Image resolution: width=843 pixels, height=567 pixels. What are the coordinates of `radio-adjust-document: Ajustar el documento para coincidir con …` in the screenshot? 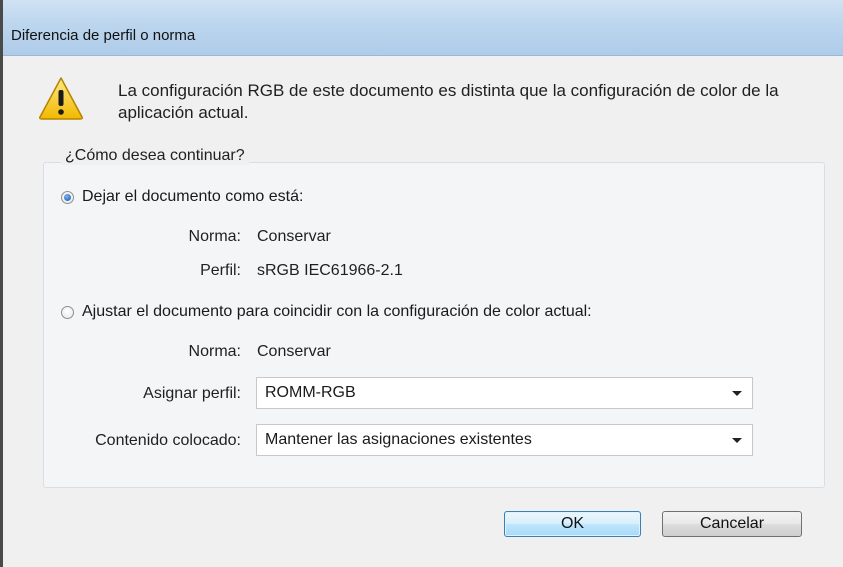 It's located at (326, 312).